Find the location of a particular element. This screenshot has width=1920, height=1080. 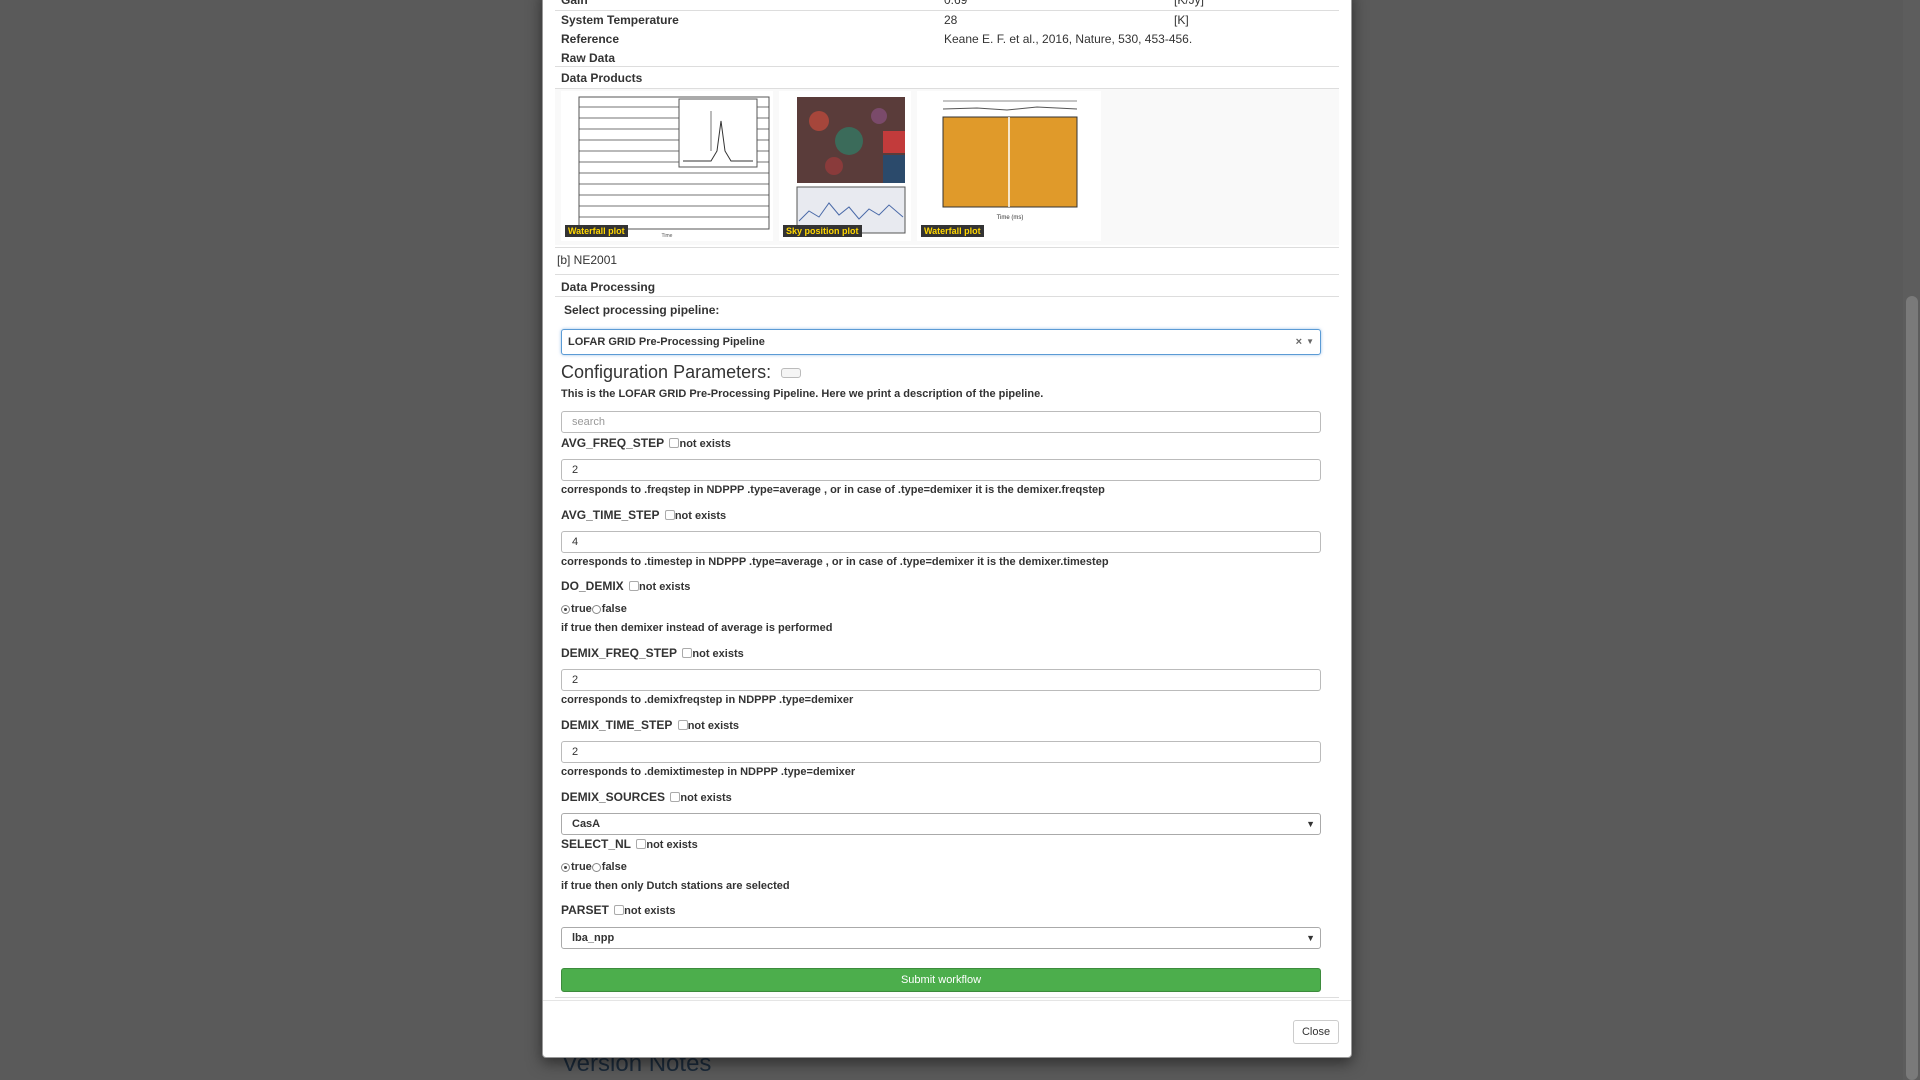

param-name: DEMIX_SOURCES is located at coordinates (613, 797).